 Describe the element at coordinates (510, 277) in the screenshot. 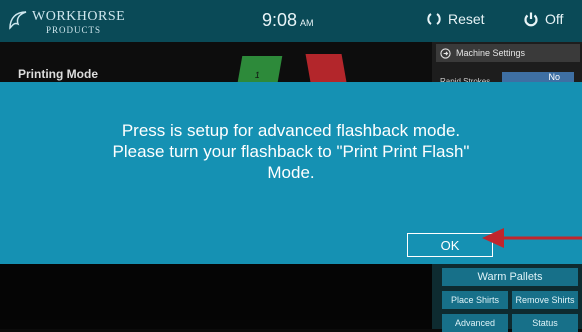

I see `warm-pallets-button: Warm Pallets` at that location.